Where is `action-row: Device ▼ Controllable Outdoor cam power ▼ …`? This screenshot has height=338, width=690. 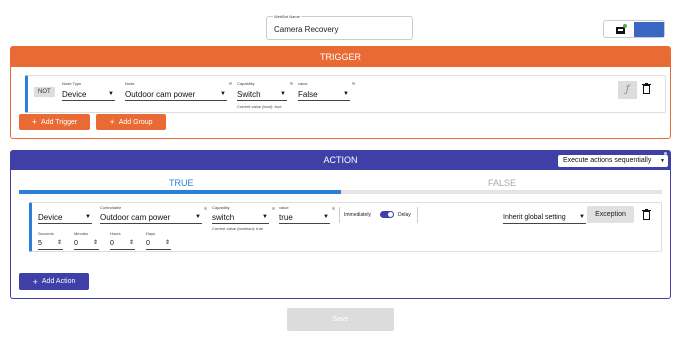 action-row: Device ▼ Controllable Outdoor cam power ▼ … is located at coordinates (345, 227).